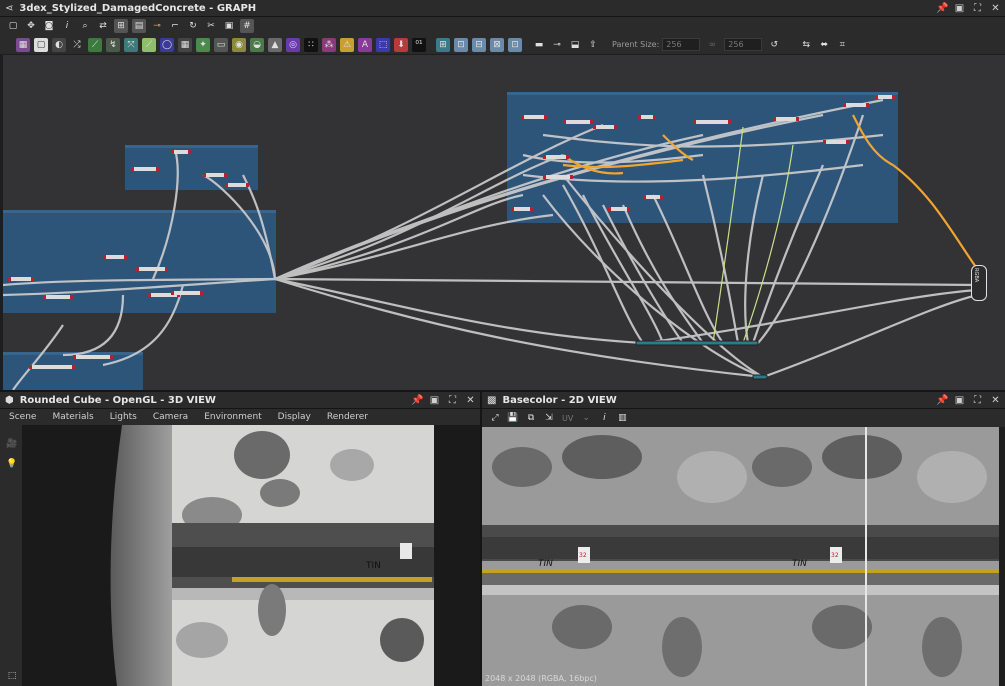 The width and height of the screenshot is (1005, 686). I want to click on distribute-nodes-icon: ⬌, so click(824, 45).